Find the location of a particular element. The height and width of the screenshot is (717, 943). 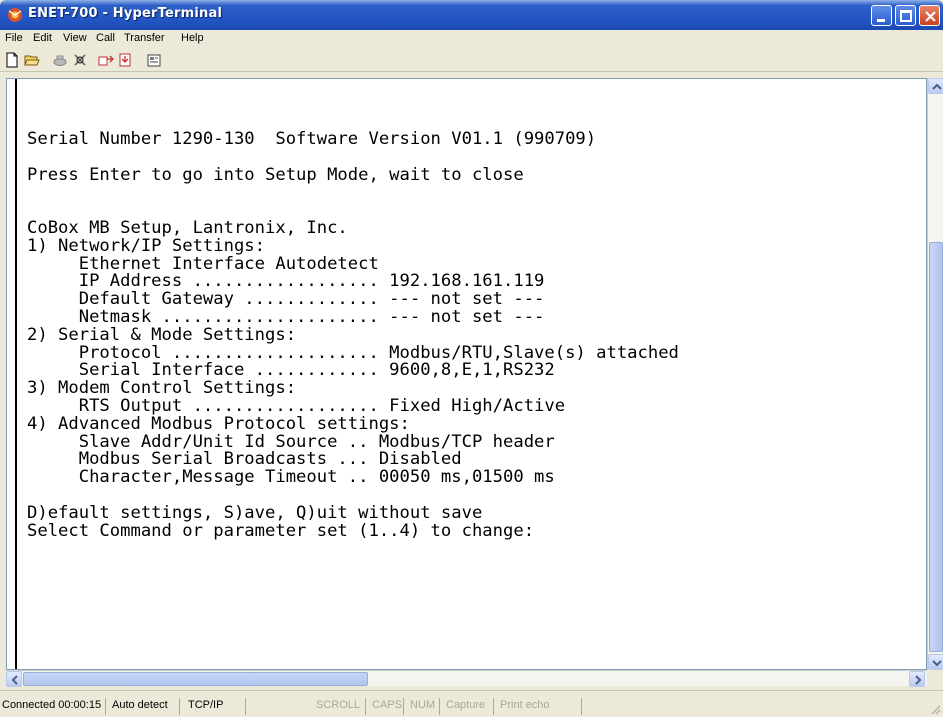

chevron-up-icon is located at coordinates (937, 86).